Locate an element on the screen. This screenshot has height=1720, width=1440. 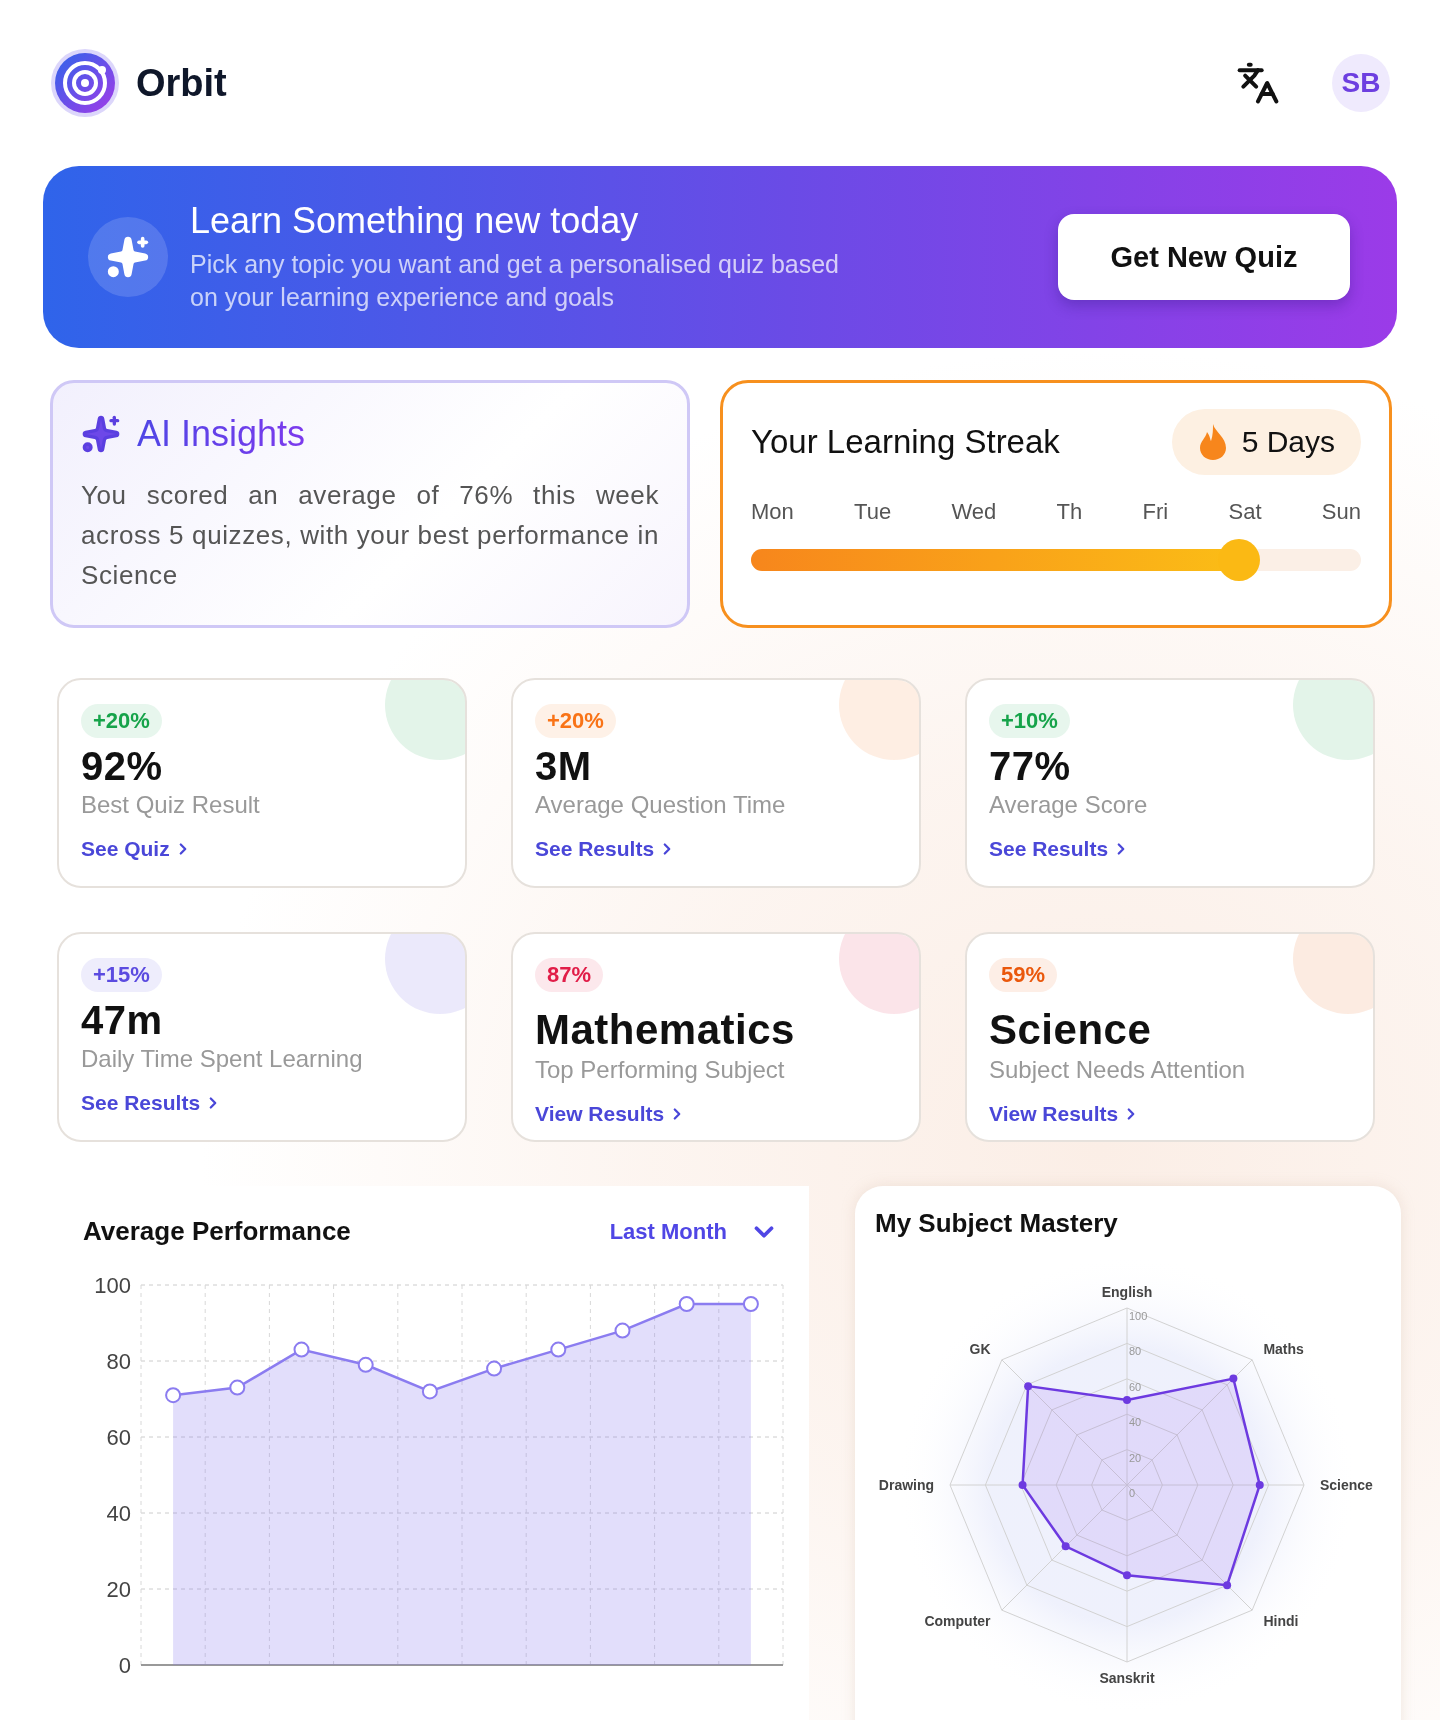
stat-link: See Quiz is located at coordinates (136, 849).